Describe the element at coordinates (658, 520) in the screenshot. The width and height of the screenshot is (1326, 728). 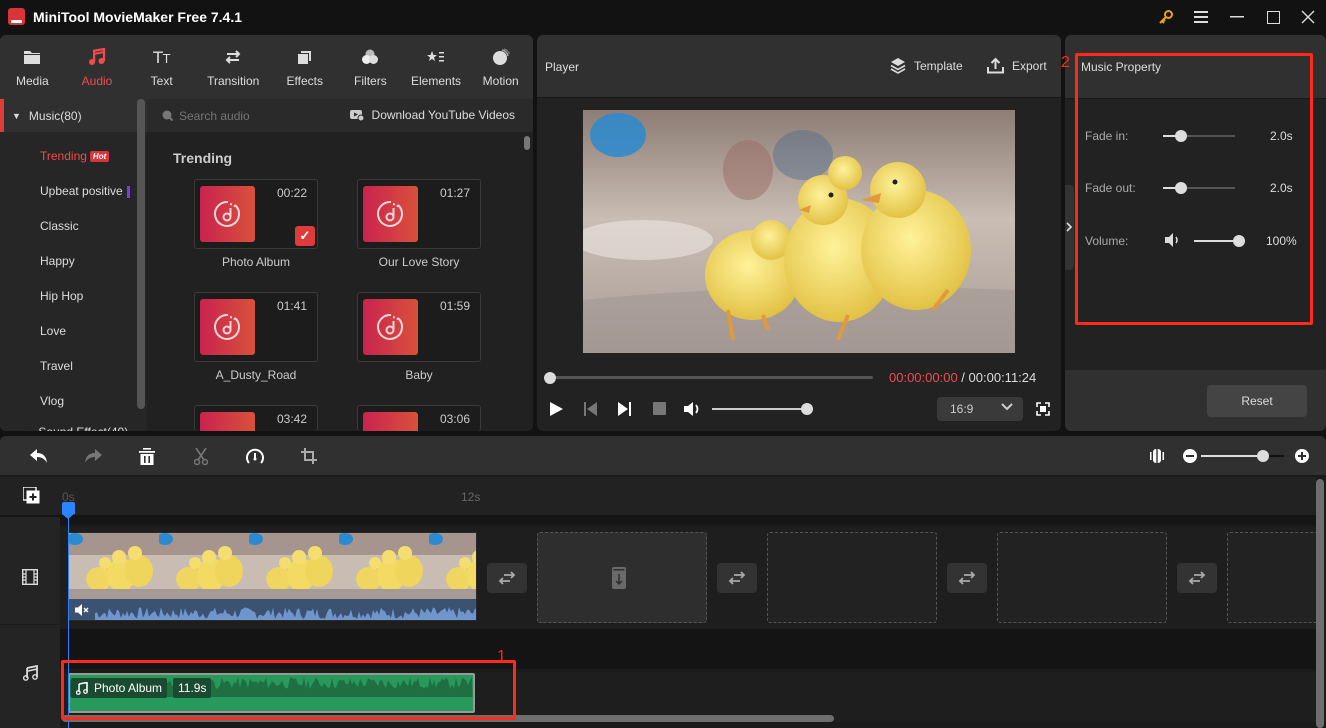
I see `ruler-strip` at that location.